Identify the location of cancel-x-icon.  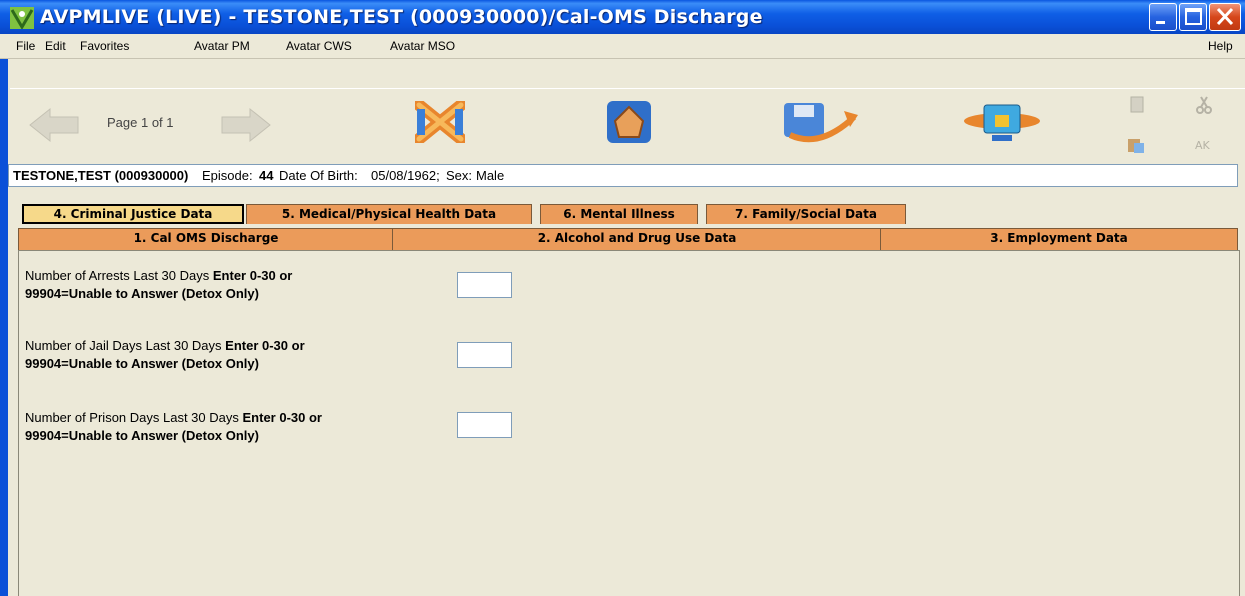
(440, 122).